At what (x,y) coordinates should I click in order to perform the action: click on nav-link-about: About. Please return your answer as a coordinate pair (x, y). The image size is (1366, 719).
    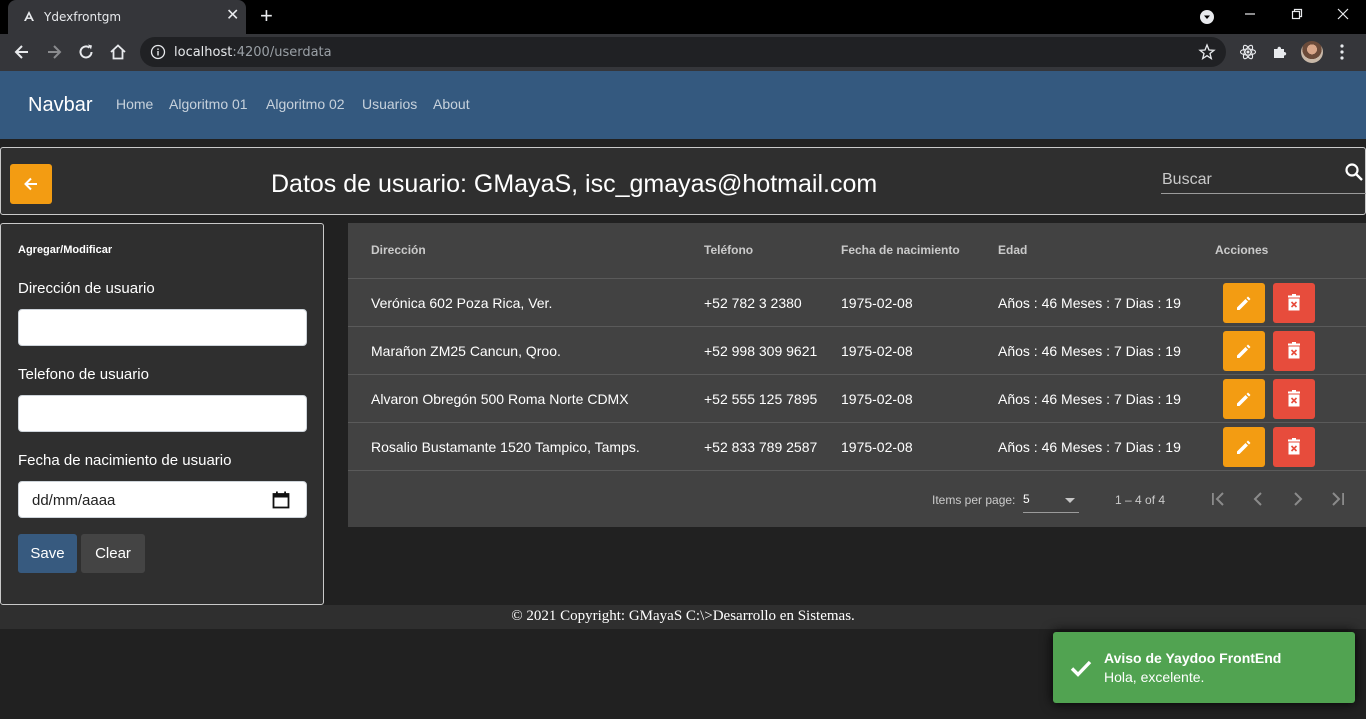
    Looking at the image, I should click on (451, 104).